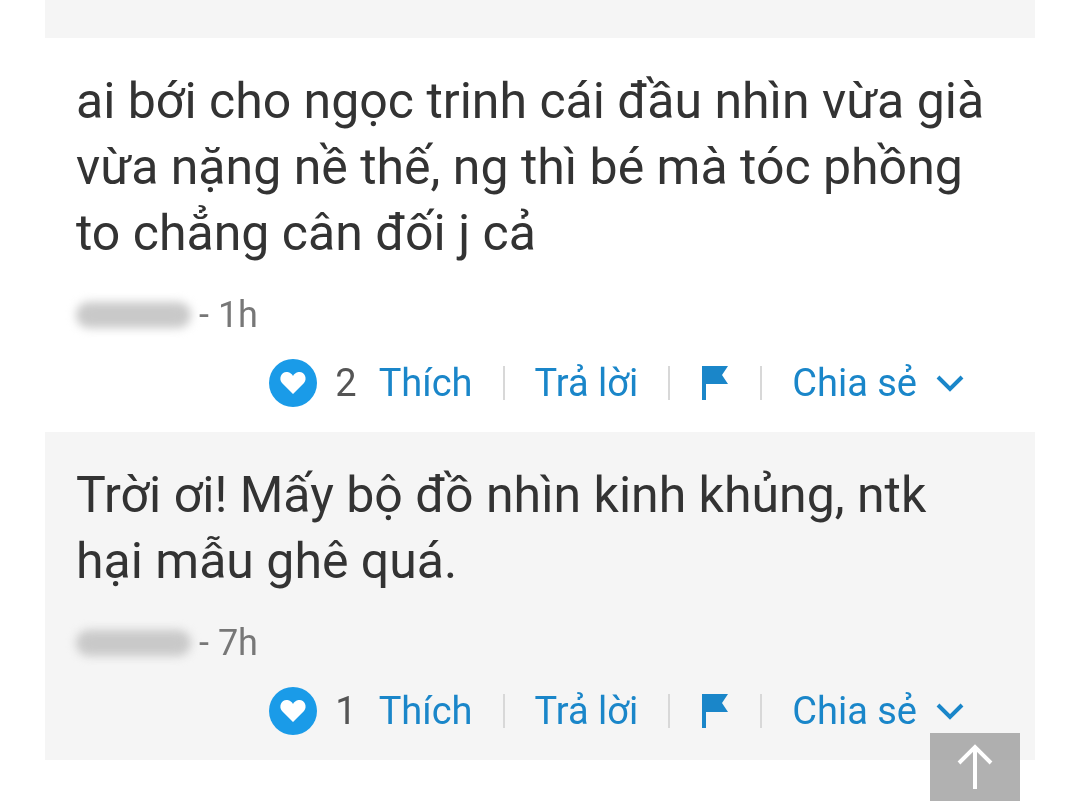 The height and width of the screenshot is (801, 1080). What do you see at coordinates (346, 711) in the screenshot?
I see `like-count: 1` at bounding box center [346, 711].